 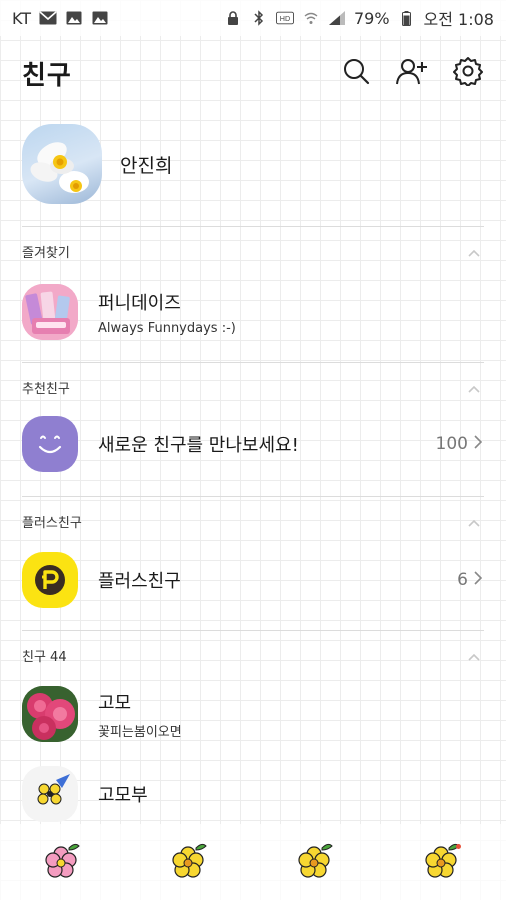 I want to click on notification-dot, so click(x=458, y=846).